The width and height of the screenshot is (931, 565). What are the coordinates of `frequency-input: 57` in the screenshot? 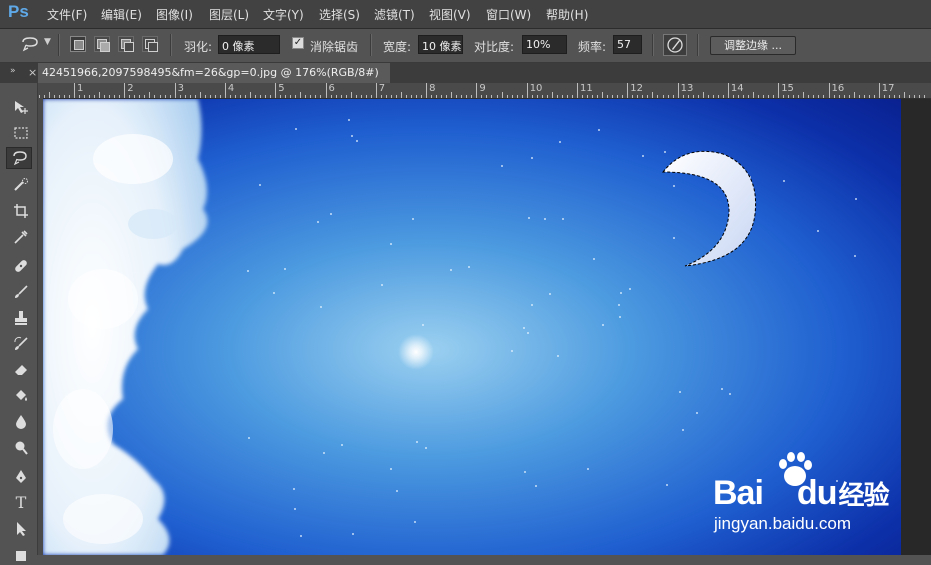 It's located at (627, 44).